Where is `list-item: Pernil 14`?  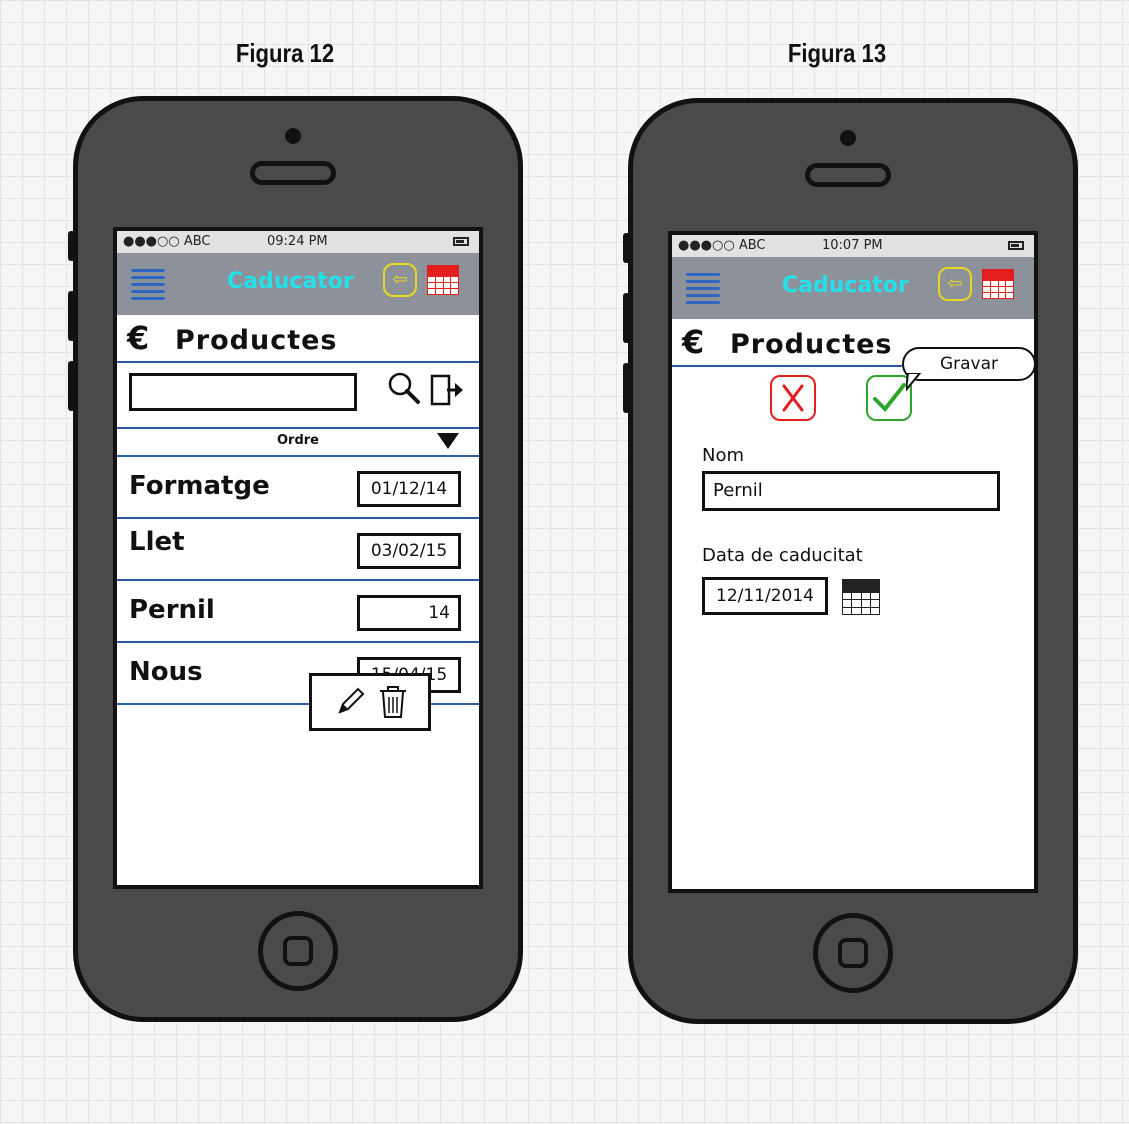
list-item: Pernil 14 is located at coordinates (298, 611).